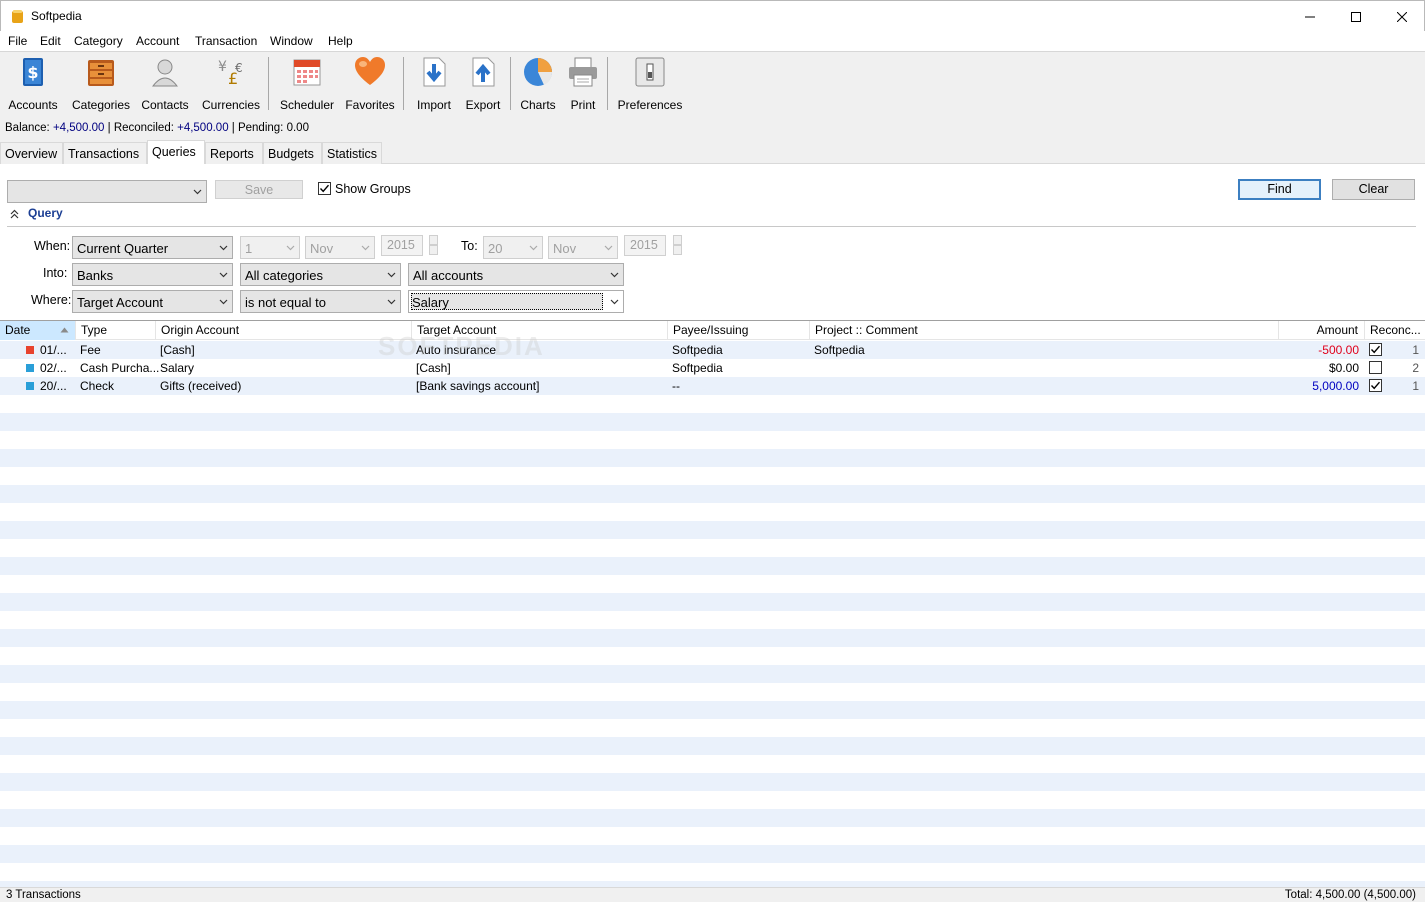 This screenshot has width=1425, height=902. I want to click on category-select: All categories, so click(320, 274).